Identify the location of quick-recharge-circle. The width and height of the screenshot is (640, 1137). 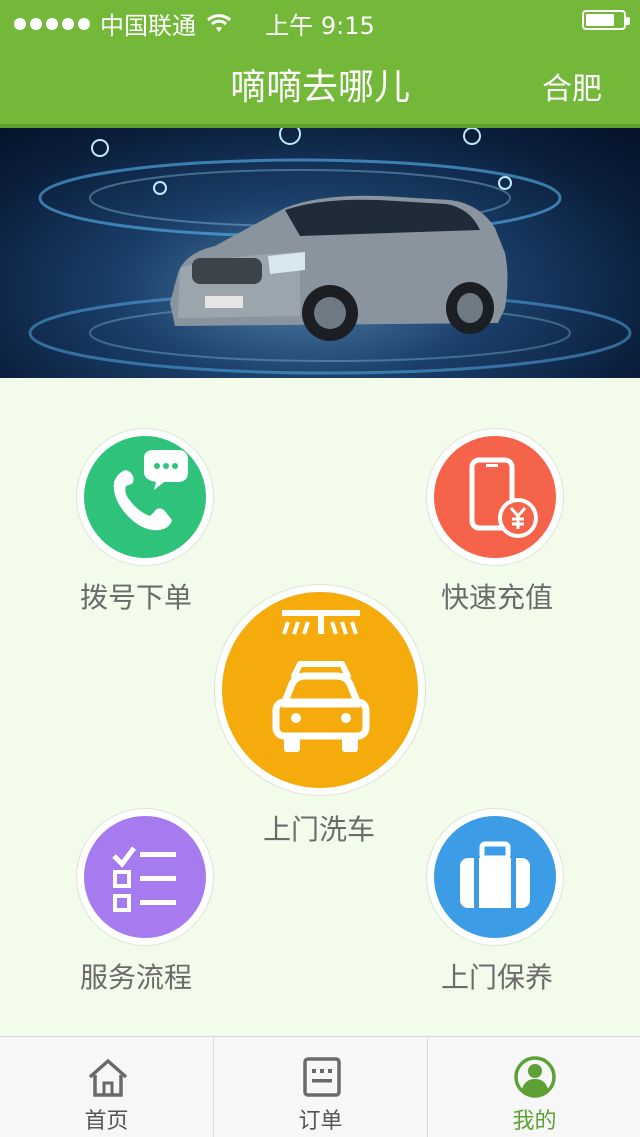
(495, 497).